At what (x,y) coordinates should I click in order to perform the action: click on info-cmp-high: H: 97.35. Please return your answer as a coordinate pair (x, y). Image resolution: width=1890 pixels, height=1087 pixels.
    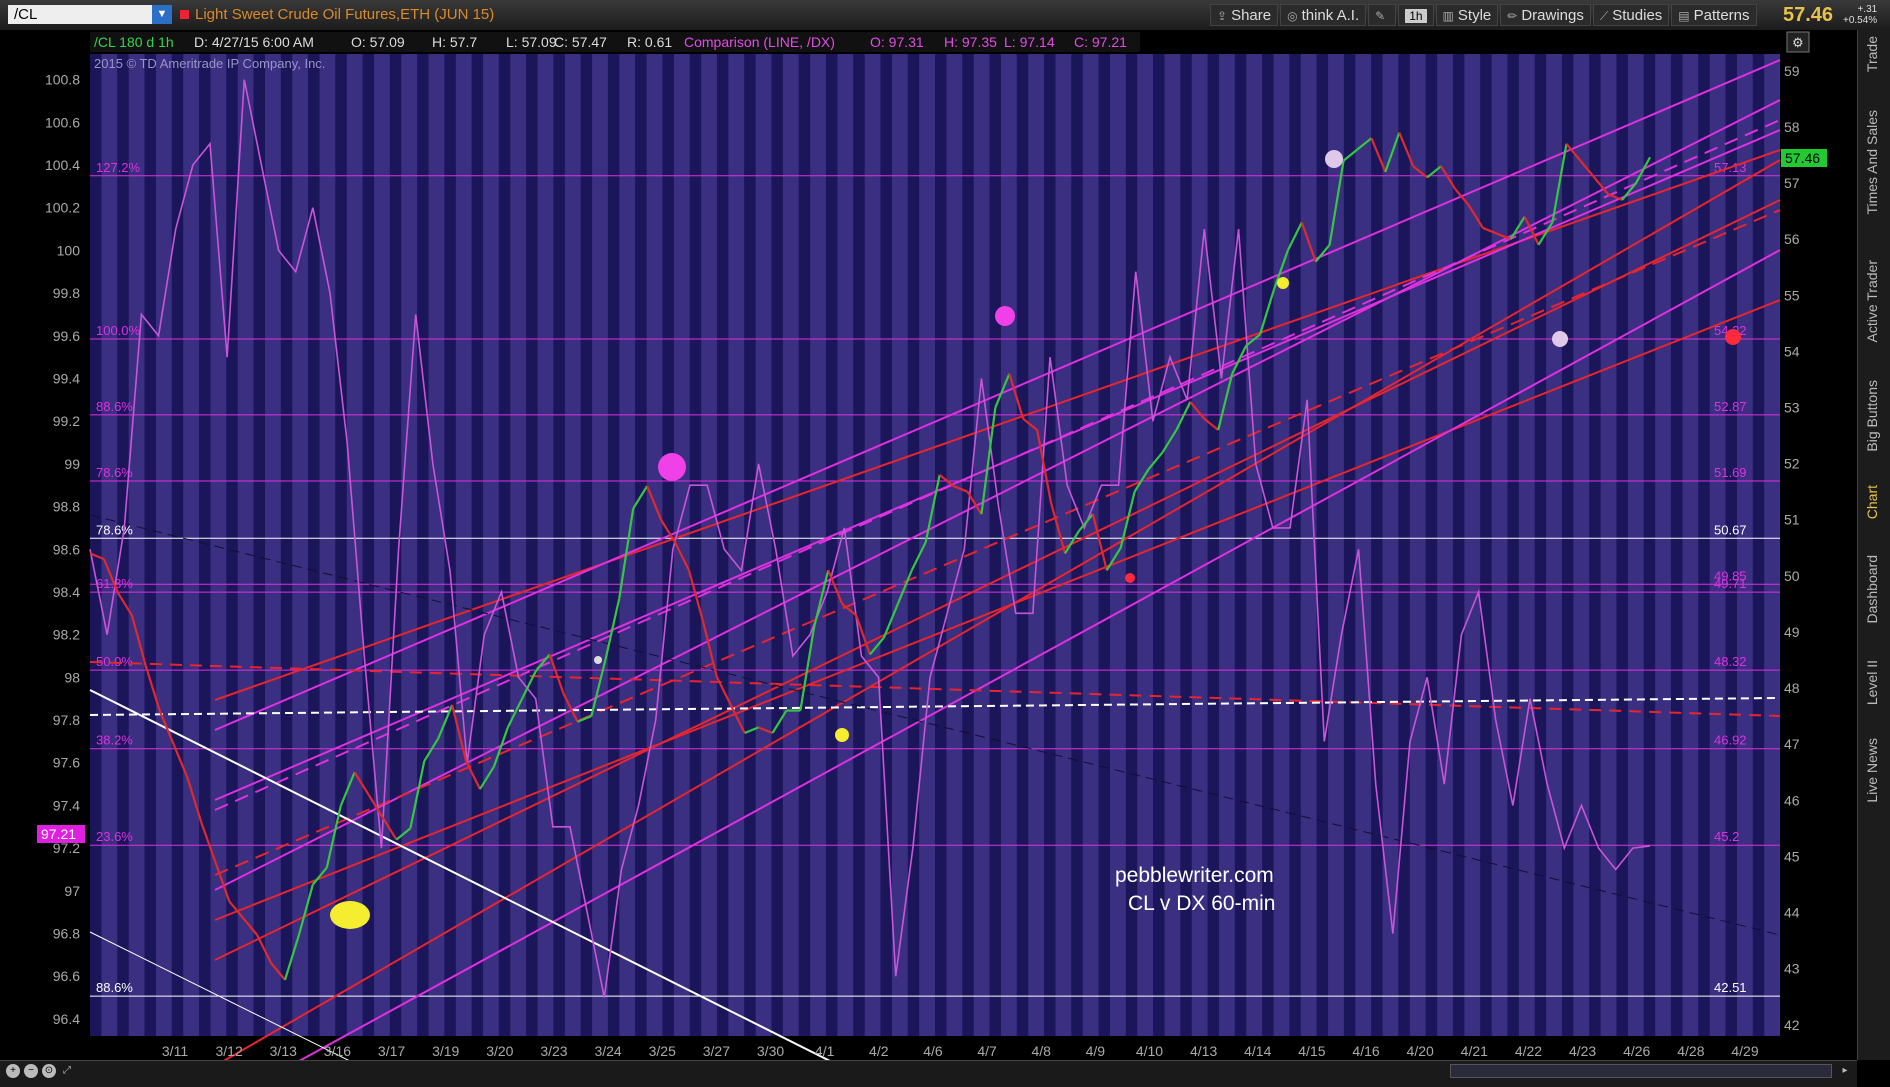
    Looking at the image, I should click on (970, 42).